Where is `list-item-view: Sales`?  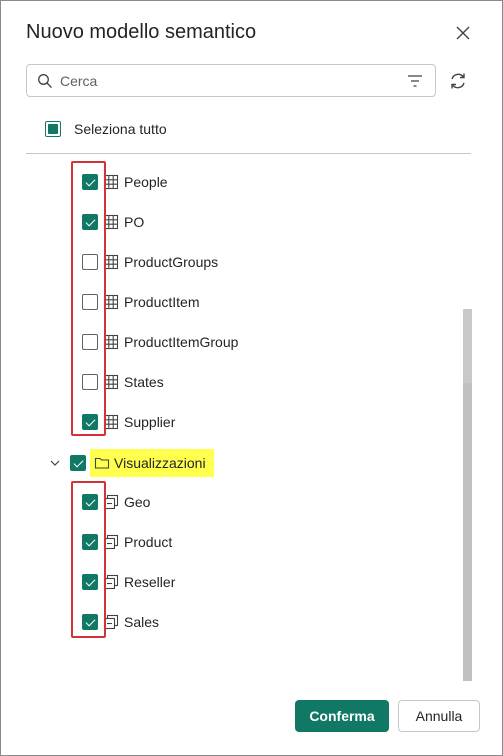
list-item-view: Sales is located at coordinates (120, 622).